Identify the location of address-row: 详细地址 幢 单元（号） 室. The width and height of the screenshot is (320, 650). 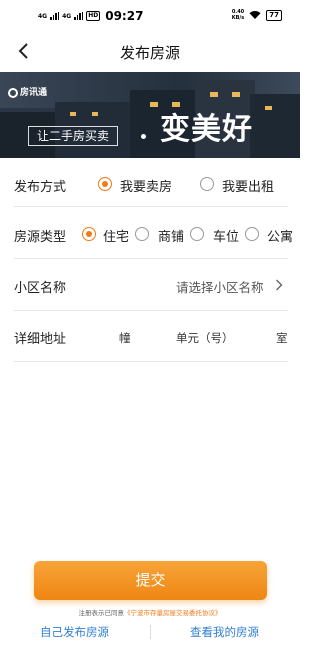
(151, 337).